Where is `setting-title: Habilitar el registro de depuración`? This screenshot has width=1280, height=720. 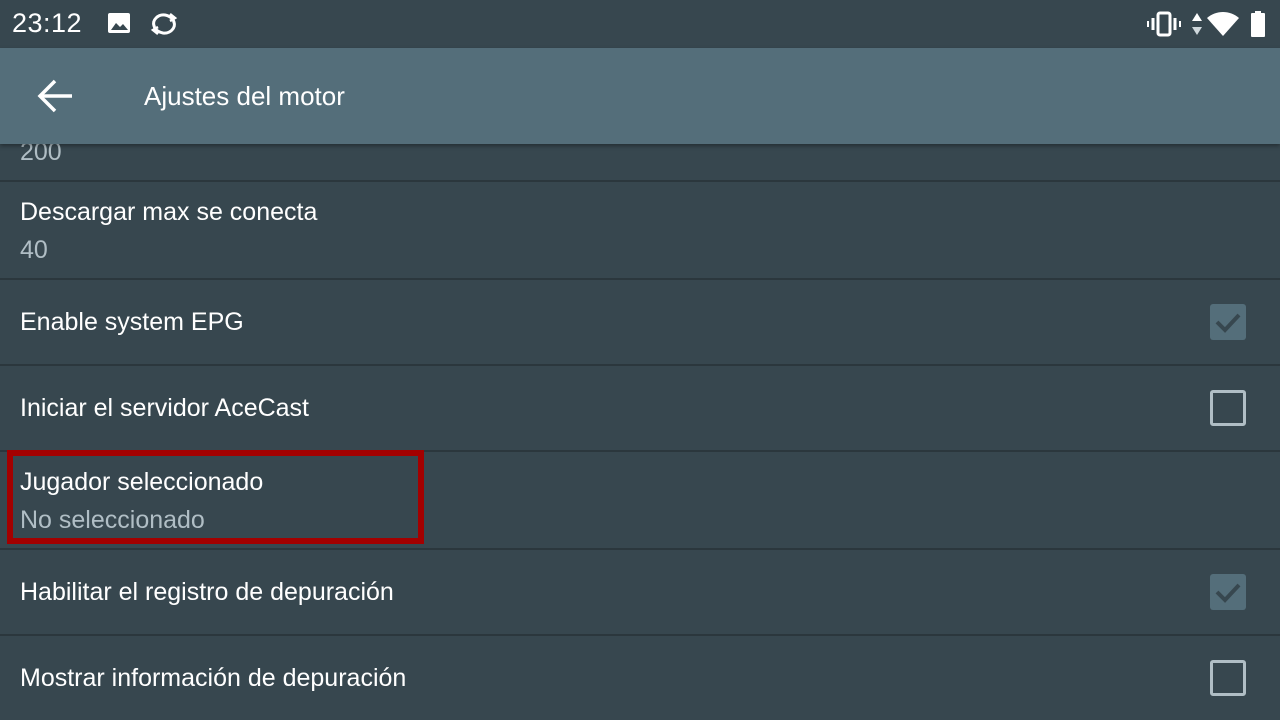 setting-title: Habilitar el registro de depuración is located at coordinates (207, 592).